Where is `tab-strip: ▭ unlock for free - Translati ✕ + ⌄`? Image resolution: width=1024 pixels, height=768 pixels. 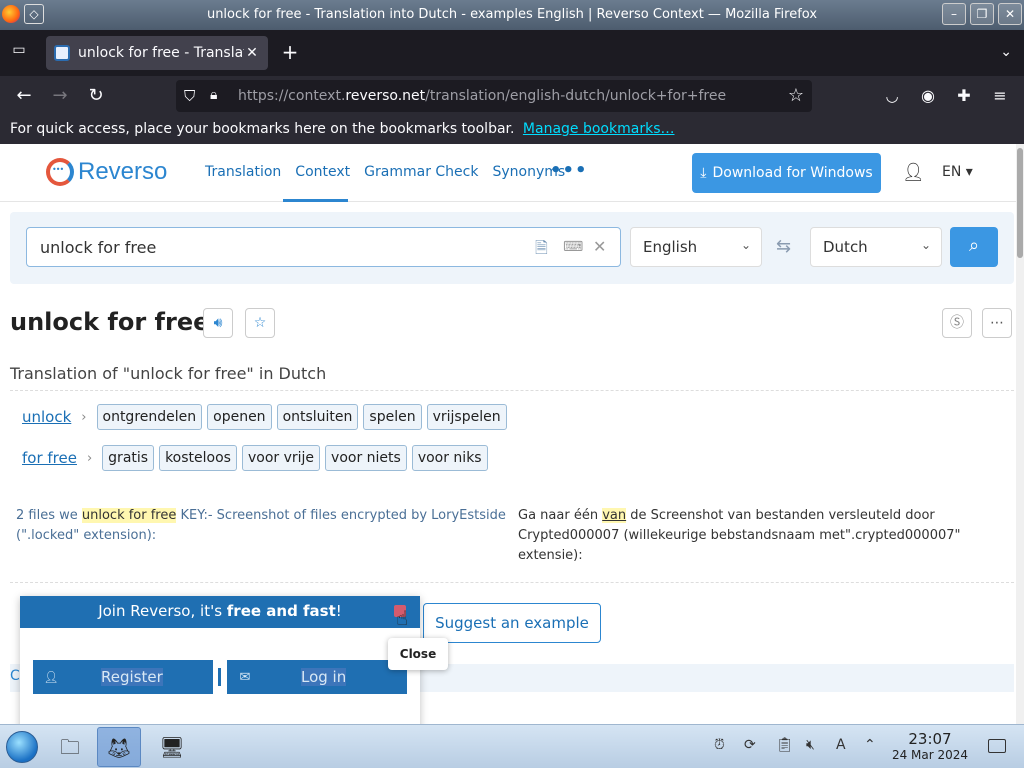
tab-strip: ▭ unlock for free - Translati ✕ + ⌄ is located at coordinates (512, 53).